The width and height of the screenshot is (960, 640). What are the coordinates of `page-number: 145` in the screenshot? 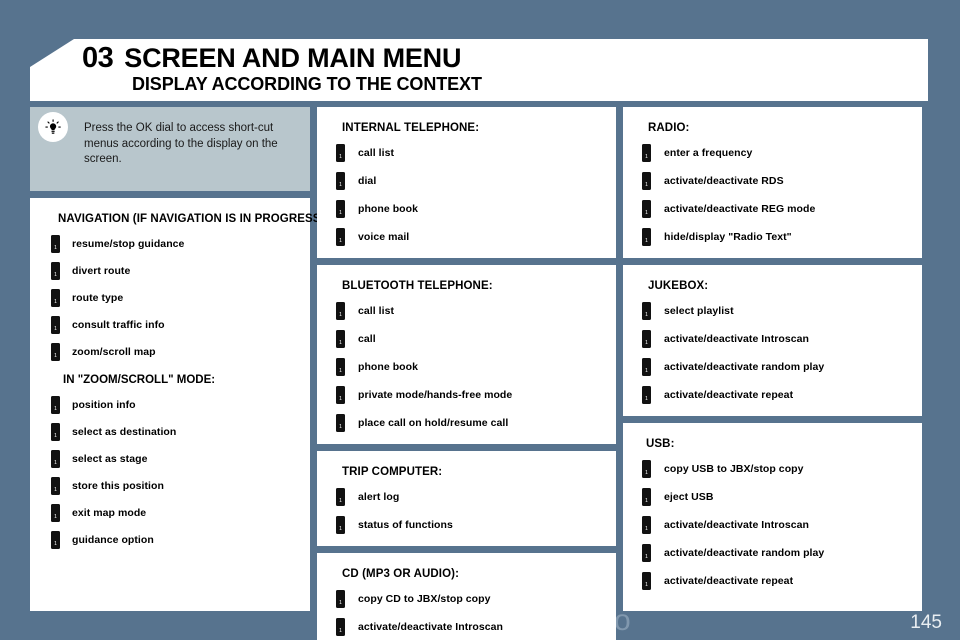 It's located at (926, 622).